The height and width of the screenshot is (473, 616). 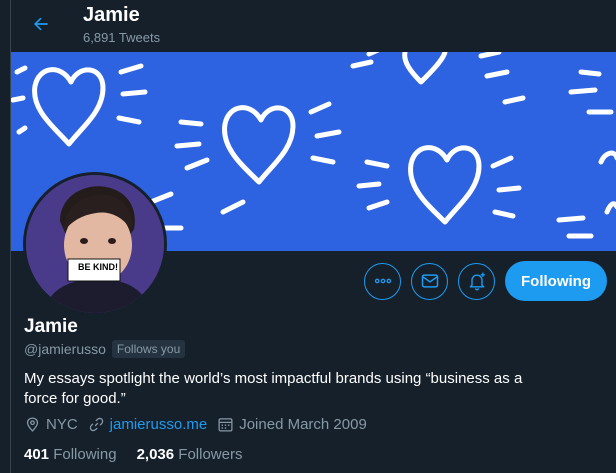 I want to click on calendar-icon, so click(x=225, y=425).